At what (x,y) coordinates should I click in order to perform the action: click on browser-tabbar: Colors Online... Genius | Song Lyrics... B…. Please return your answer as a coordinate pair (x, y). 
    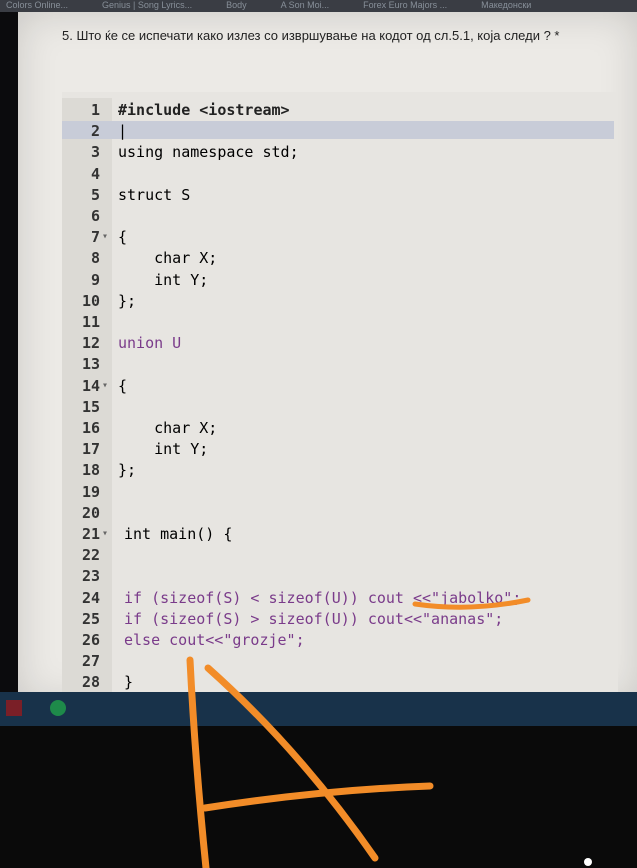
    Looking at the image, I should click on (318, 6).